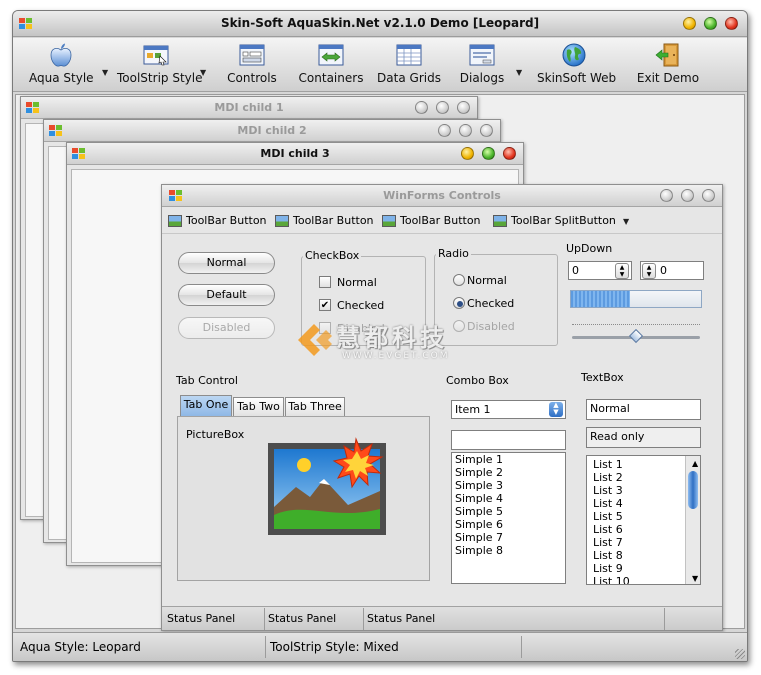 The image size is (761, 675). What do you see at coordinates (431, 220) in the screenshot?
I see `toolstrip-button-3: ToolBar Button` at bounding box center [431, 220].